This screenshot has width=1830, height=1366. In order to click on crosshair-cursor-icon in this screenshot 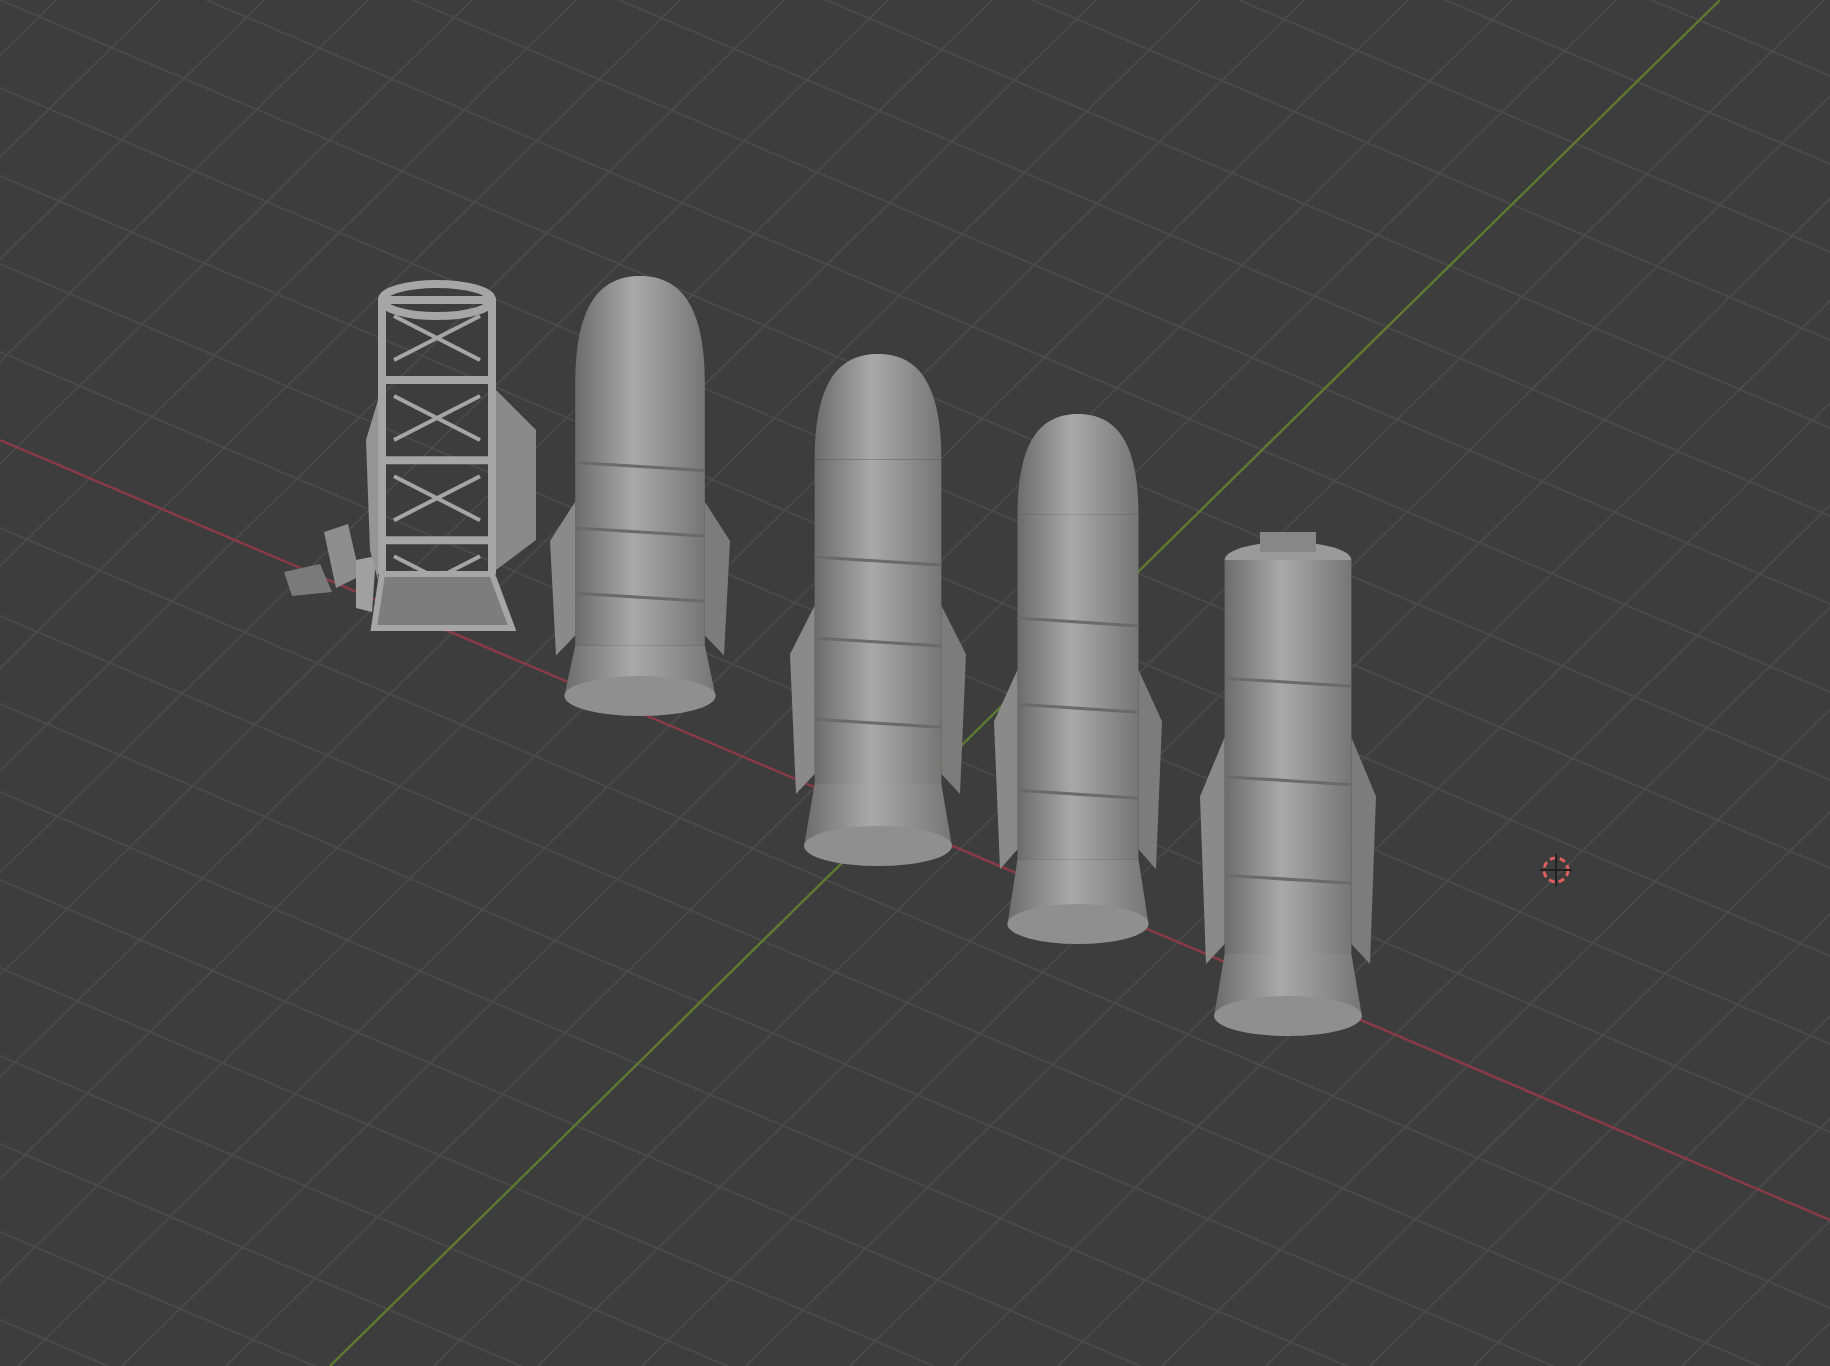, I will do `click(1556, 870)`.